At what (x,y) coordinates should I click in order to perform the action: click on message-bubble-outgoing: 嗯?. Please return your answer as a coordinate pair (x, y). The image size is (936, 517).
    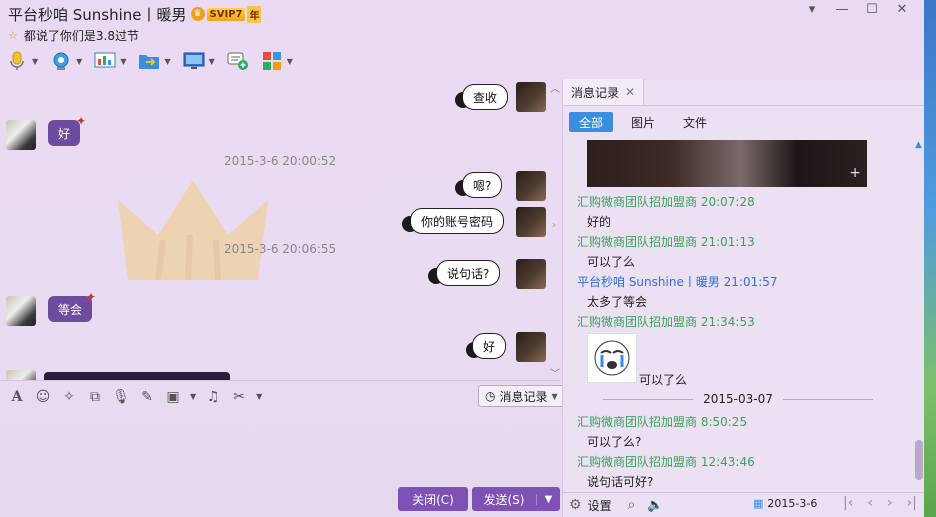
    Looking at the image, I should click on (482, 185).